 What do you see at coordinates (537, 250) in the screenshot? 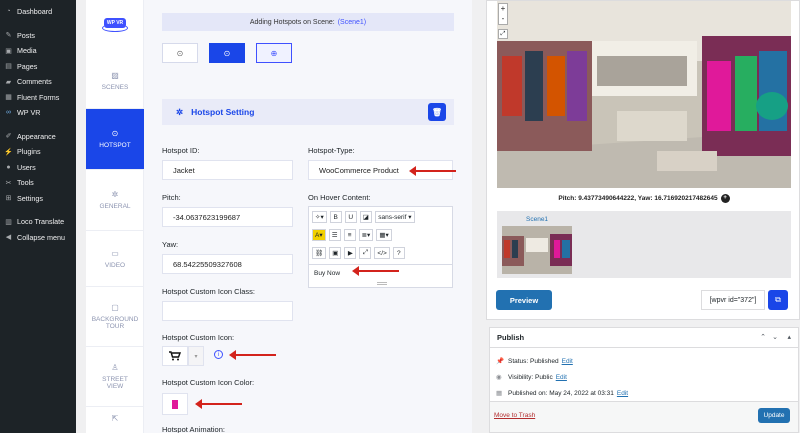
I see `scene-thumbnail` at bounding box center [537, 250].